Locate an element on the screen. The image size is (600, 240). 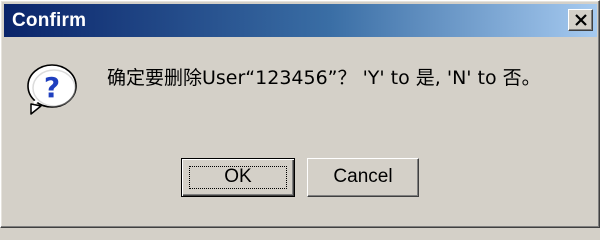
confirm-message: 确定要删除User“123456”？ 'Y' to 是, 'N' to 否。 is located at coordinates (324, 78).